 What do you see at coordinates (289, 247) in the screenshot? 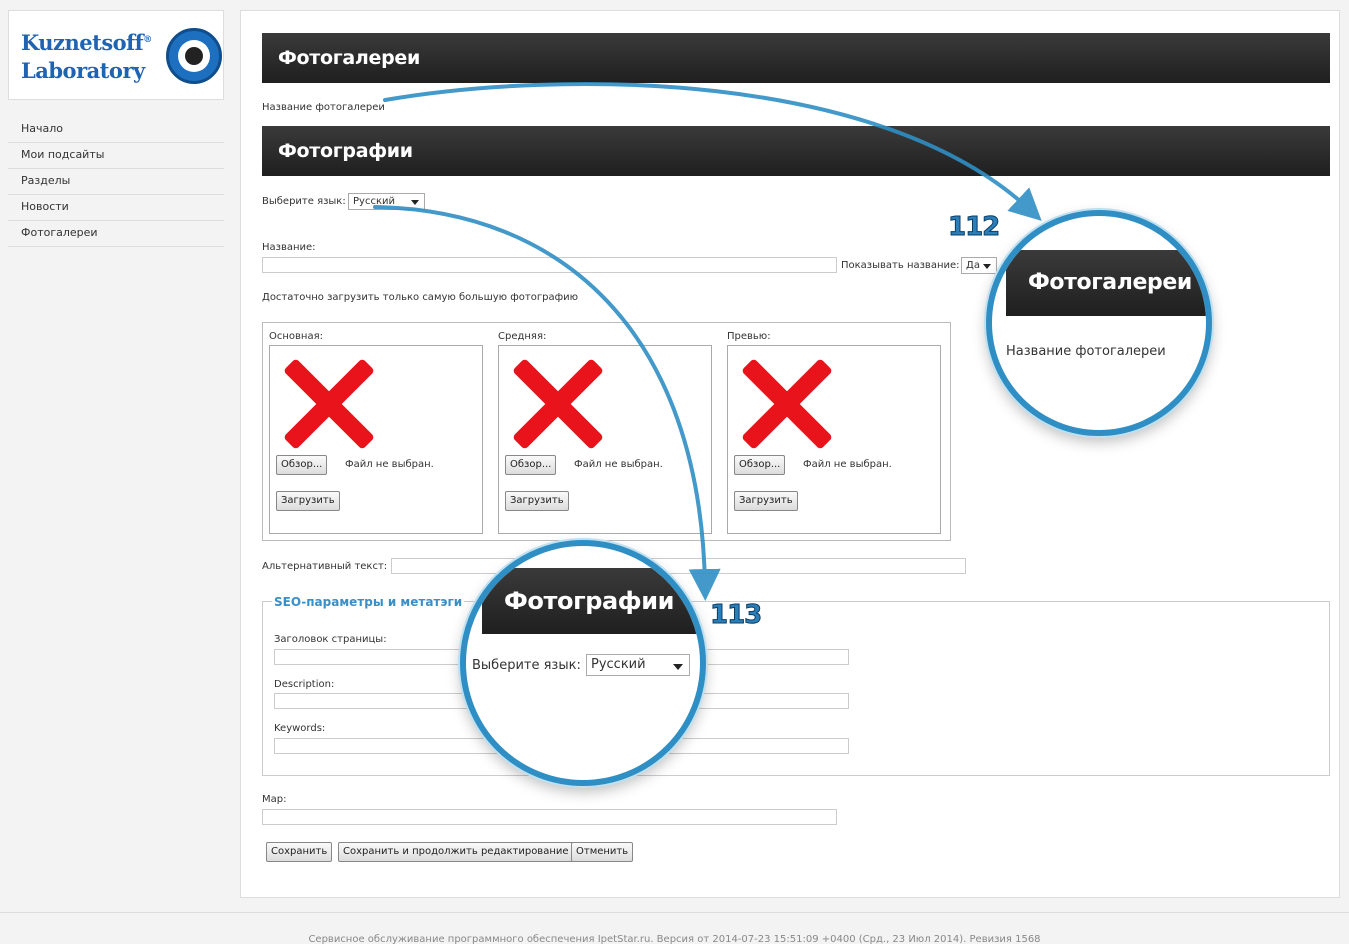
I see `name-label: Название:` at bounding box center [289, 247].